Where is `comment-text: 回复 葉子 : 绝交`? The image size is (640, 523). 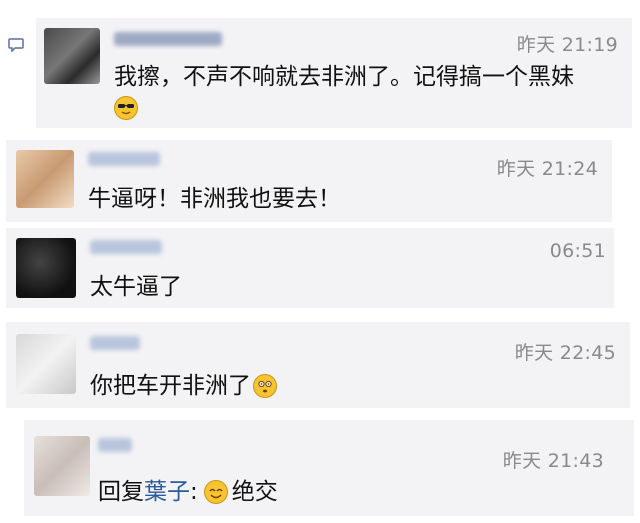 comment-text: 回复 葉子 : 绝交 is located at coordinates (188, 492).